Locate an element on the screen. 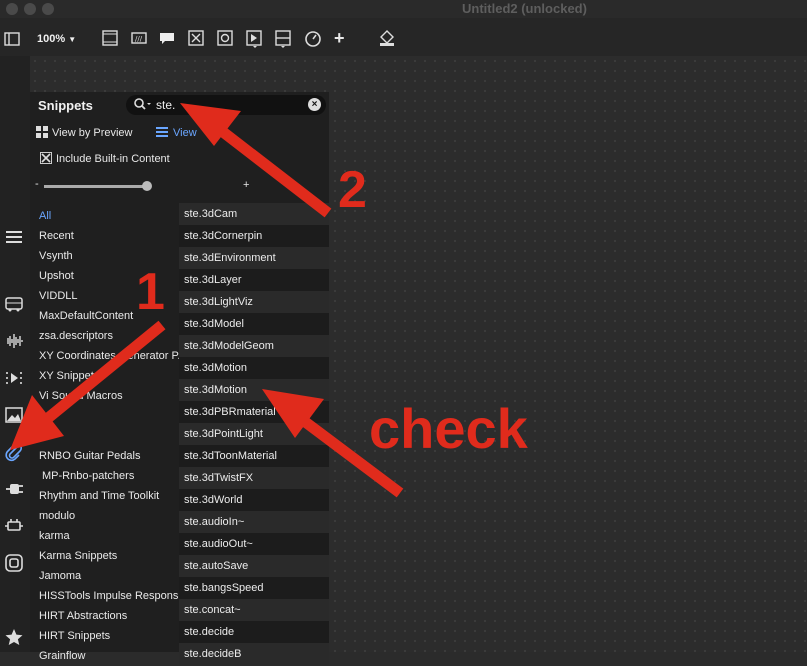 The image size is (807, 666). menu-icon is located at coordinates (14, 237).